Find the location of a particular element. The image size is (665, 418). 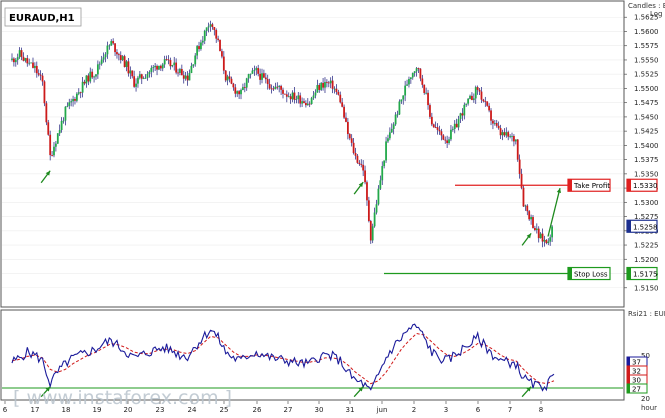

price-tick-label: 1.5150 is located at coordinates (646, 288).